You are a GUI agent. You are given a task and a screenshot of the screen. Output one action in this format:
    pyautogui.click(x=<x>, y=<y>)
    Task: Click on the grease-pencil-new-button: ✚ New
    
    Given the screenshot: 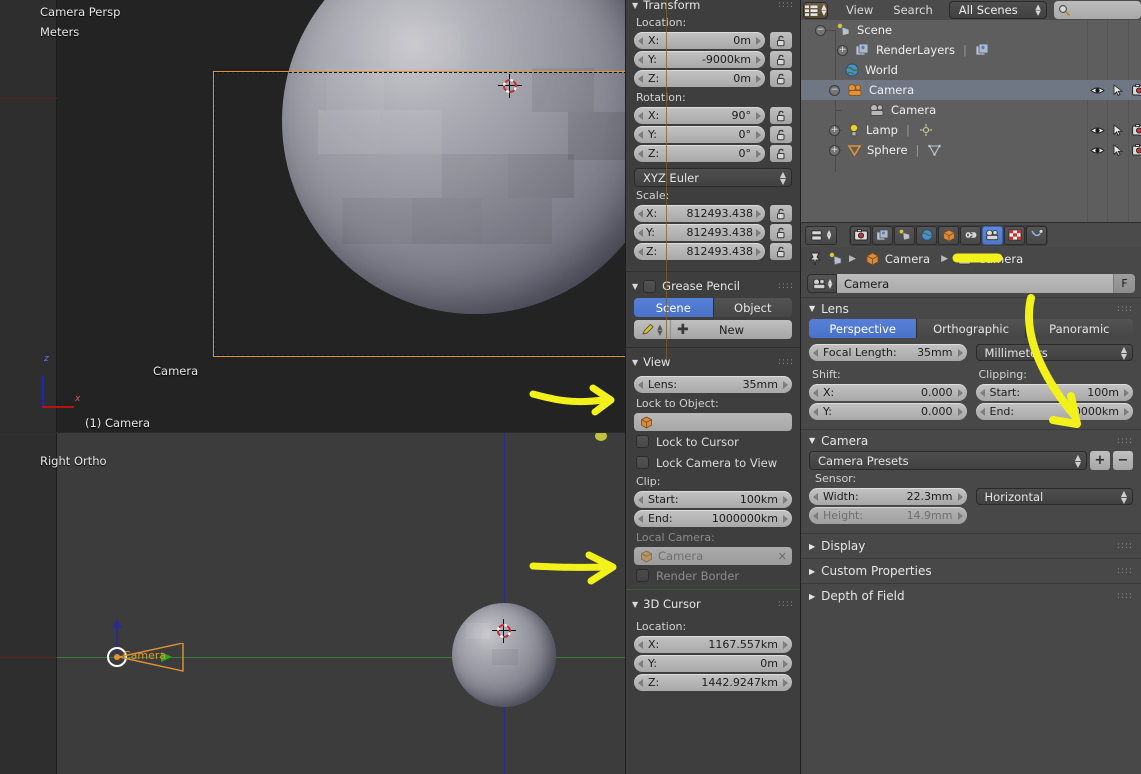 What is the action you would take?
    pyautogui.click(x=731, y=329)
    